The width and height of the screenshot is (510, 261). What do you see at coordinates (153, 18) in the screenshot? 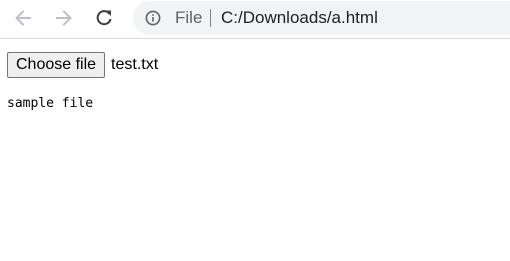
I see `info-icon` at bounding box center [153, 18].